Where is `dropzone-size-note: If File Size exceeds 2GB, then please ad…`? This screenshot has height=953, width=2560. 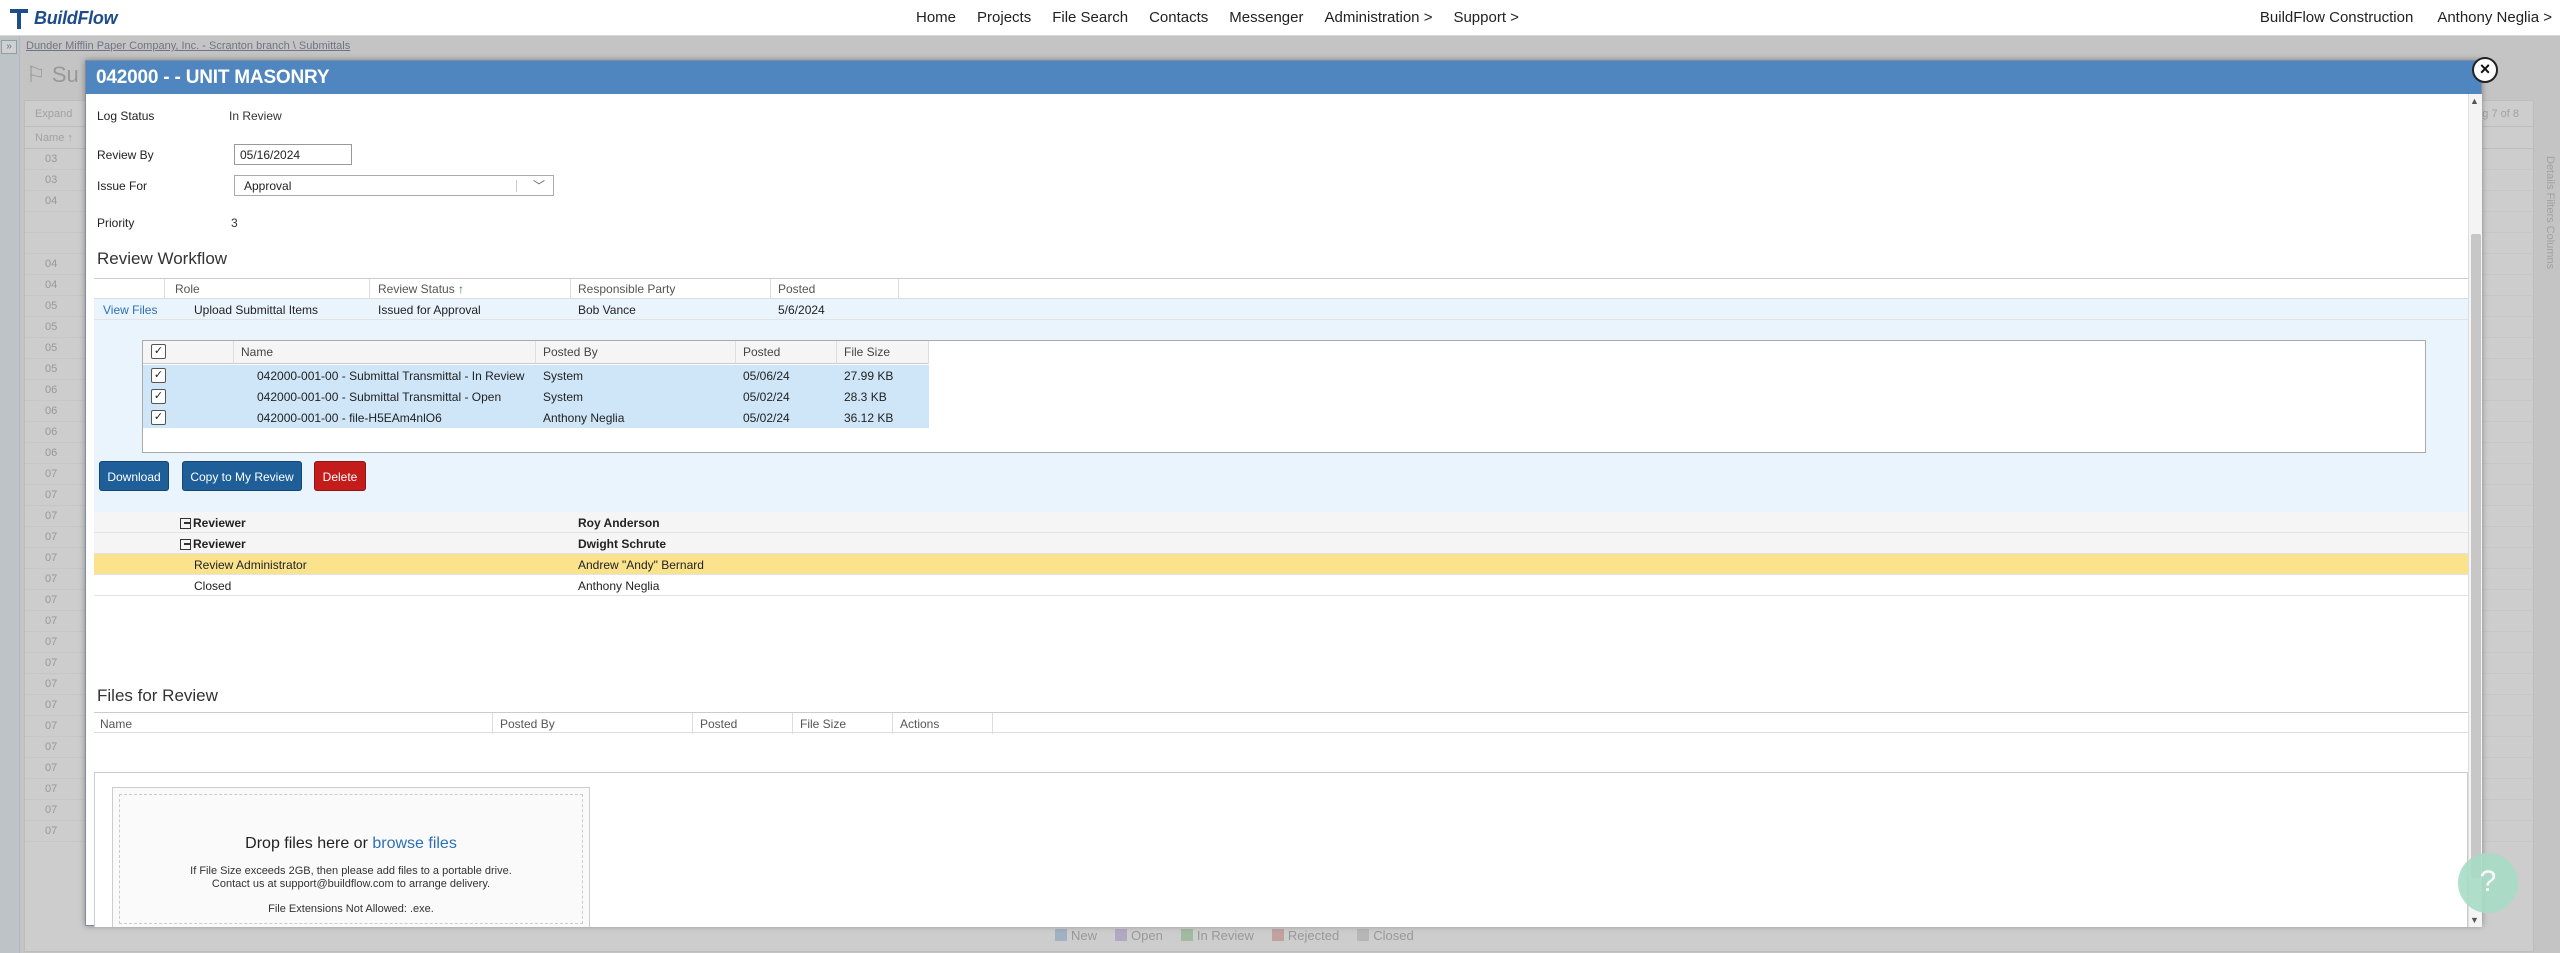 dropzone-size-note: If File Size exceeds 2GB, then please ad… is located at coordinates (351, 877).